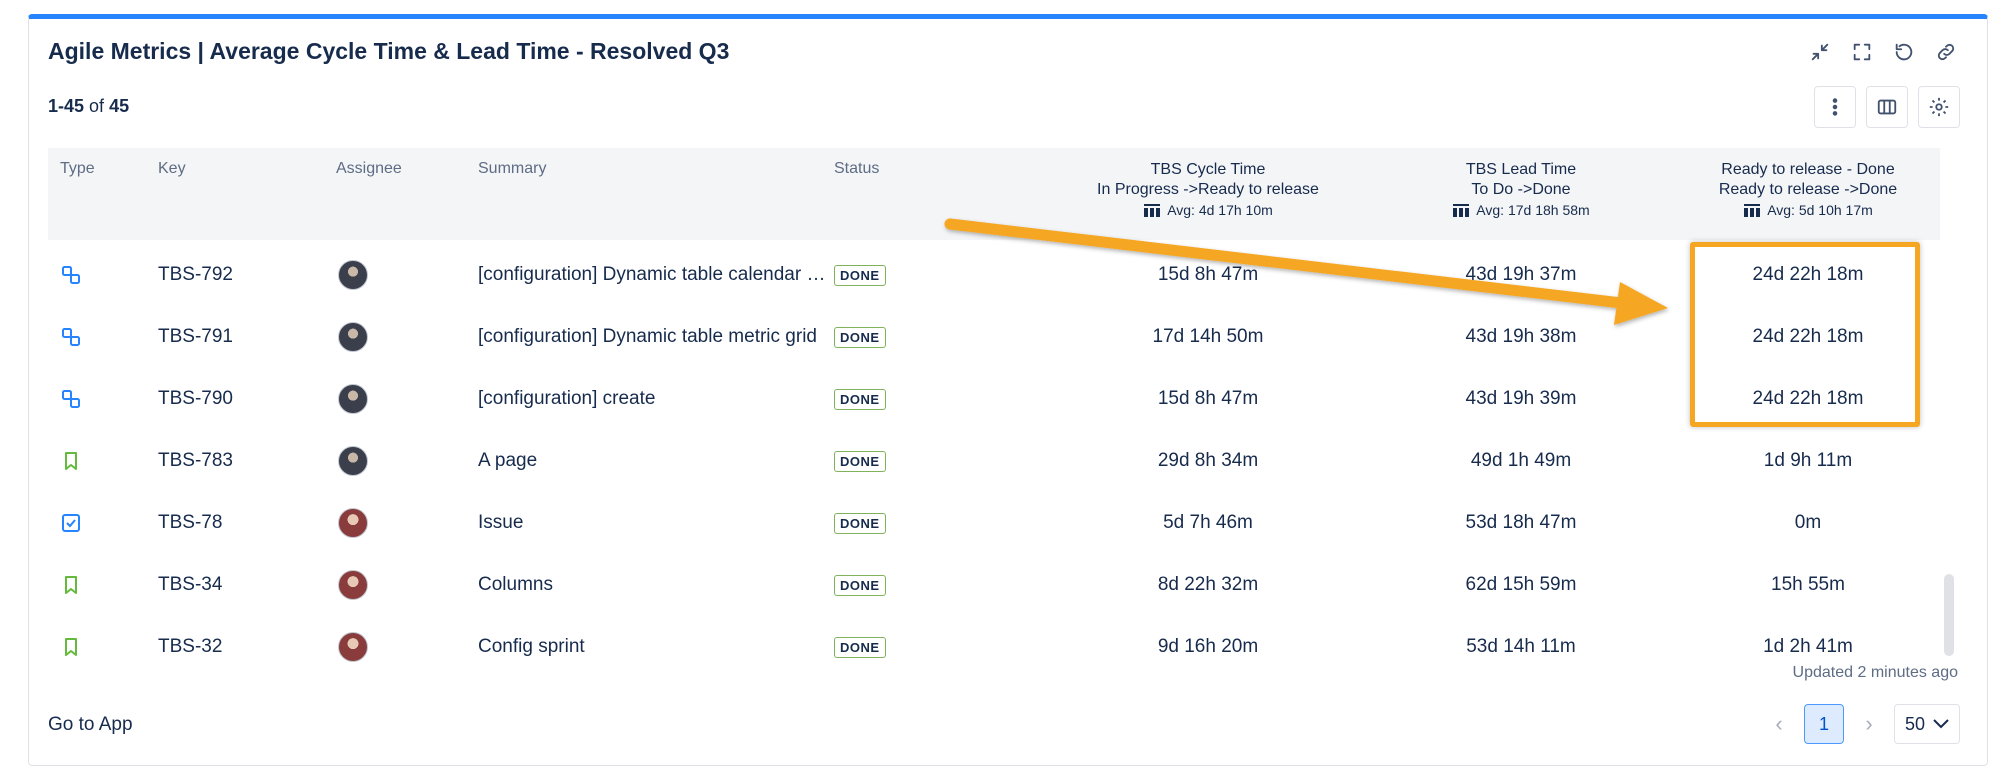 Image resolution: width=2000 pixels, height=778 pixels. I want to click on issue-summary: A page, so click(507, 461).